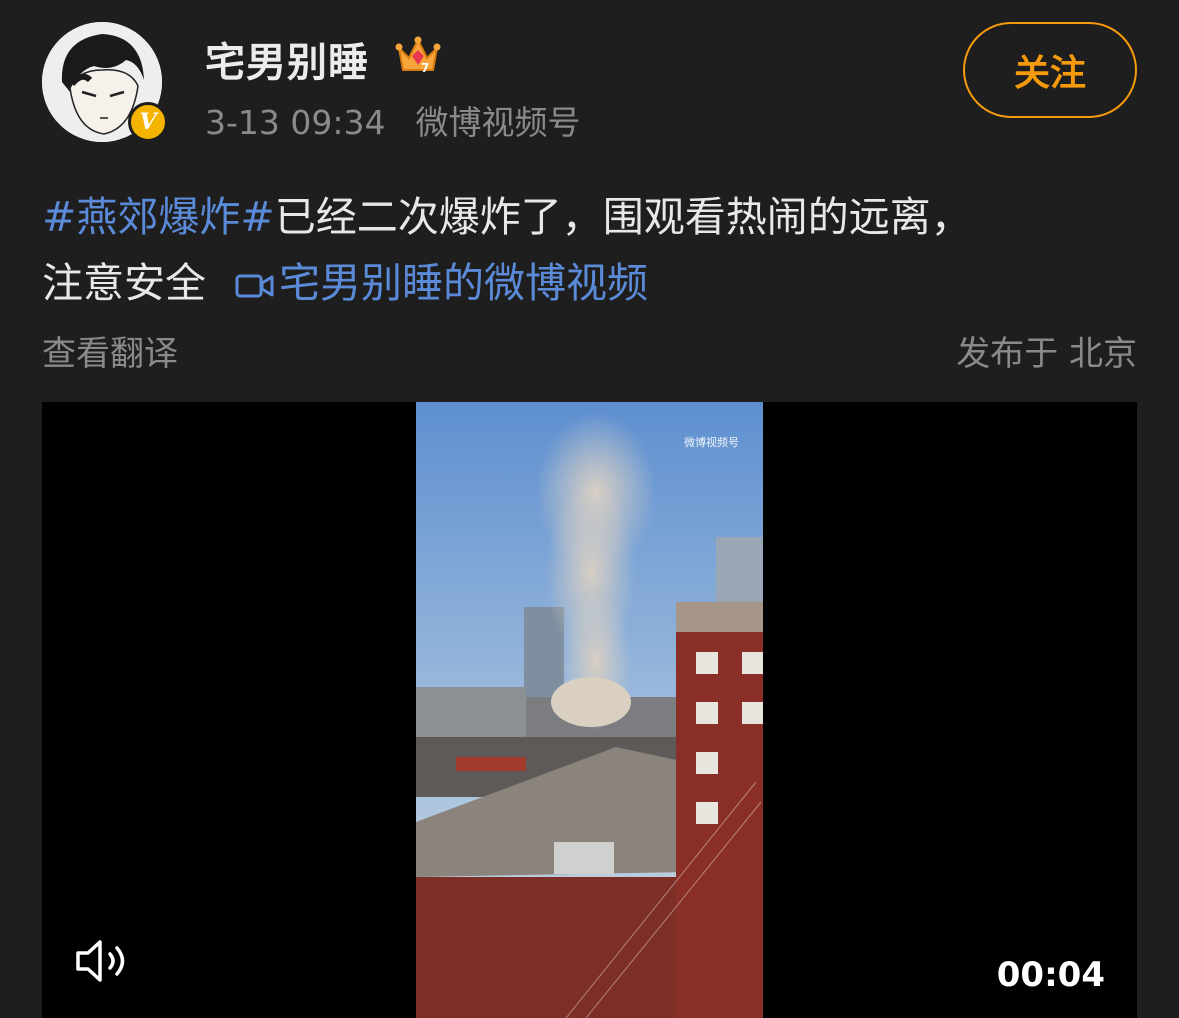 This screenshot has height=1018, width=1179. What do you see at coordinates (463, 283) in the screenshot?
I see `video-link: 宅男别睡的微博视频` at bounding box center [463, 283].